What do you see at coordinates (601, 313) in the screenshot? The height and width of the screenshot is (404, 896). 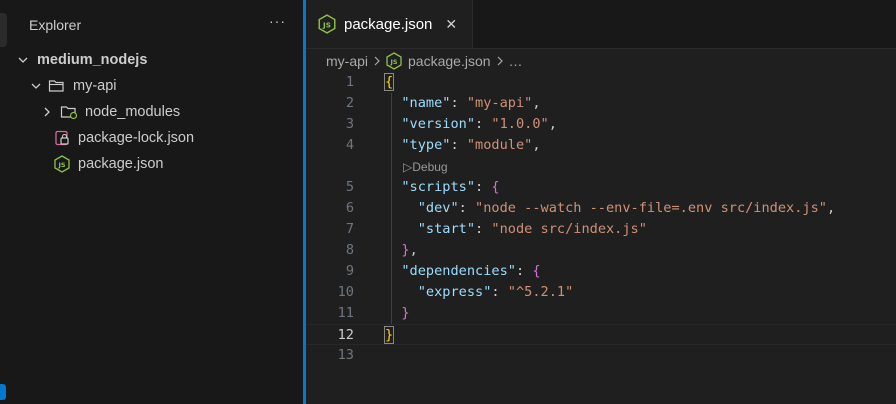 I see `code-line: 11 }` at bounding box center [601, 313].